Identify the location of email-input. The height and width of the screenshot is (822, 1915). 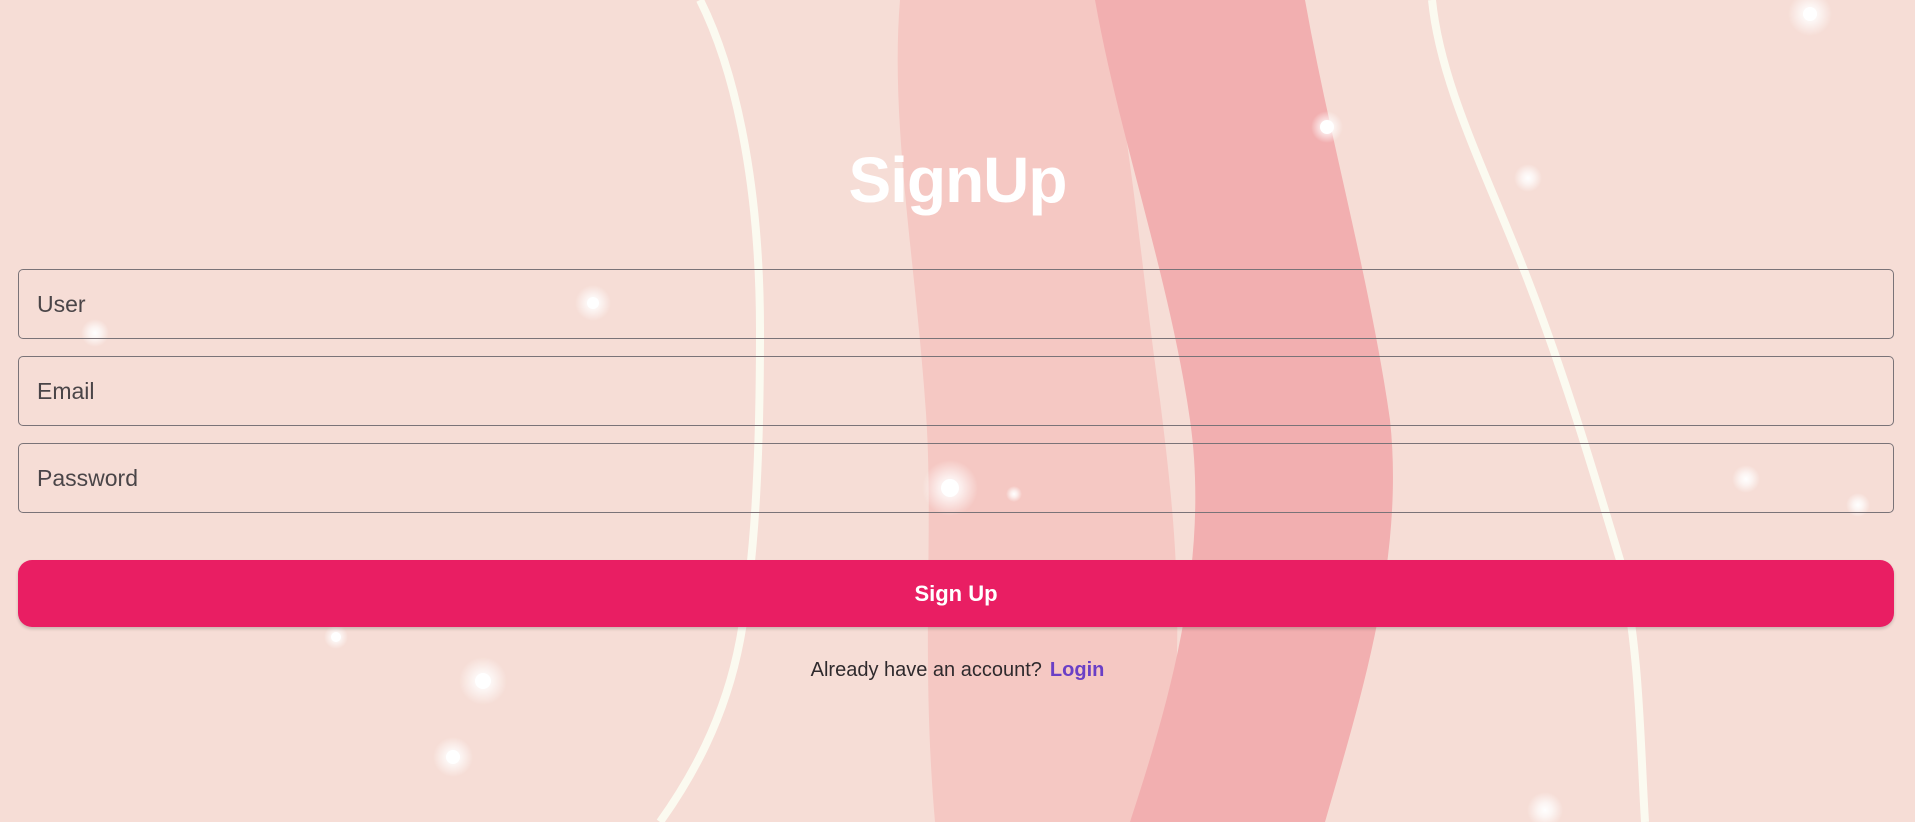
(956, 391).